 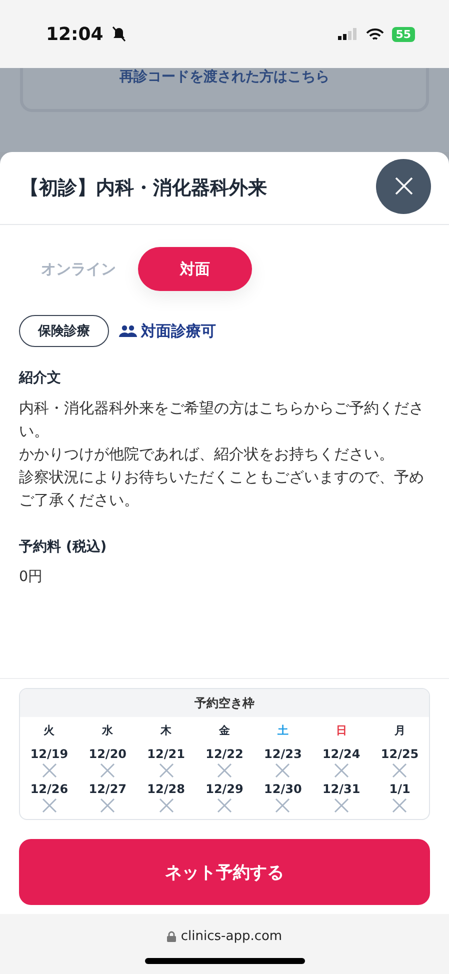 I want to click on slot-date: 12/20, so click(x=107, y=754).